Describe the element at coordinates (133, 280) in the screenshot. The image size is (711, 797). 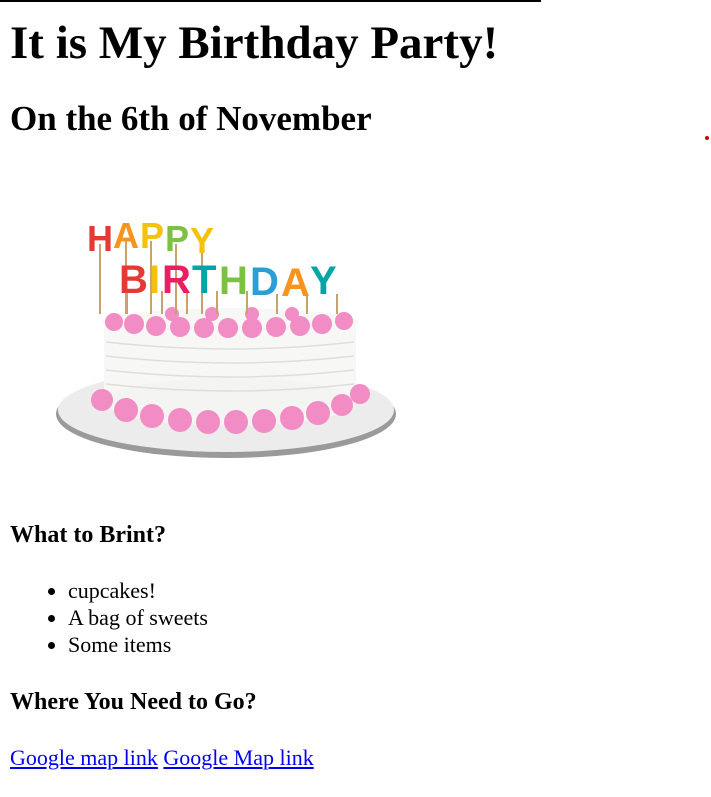
I see `candle-letter: B` at that location.